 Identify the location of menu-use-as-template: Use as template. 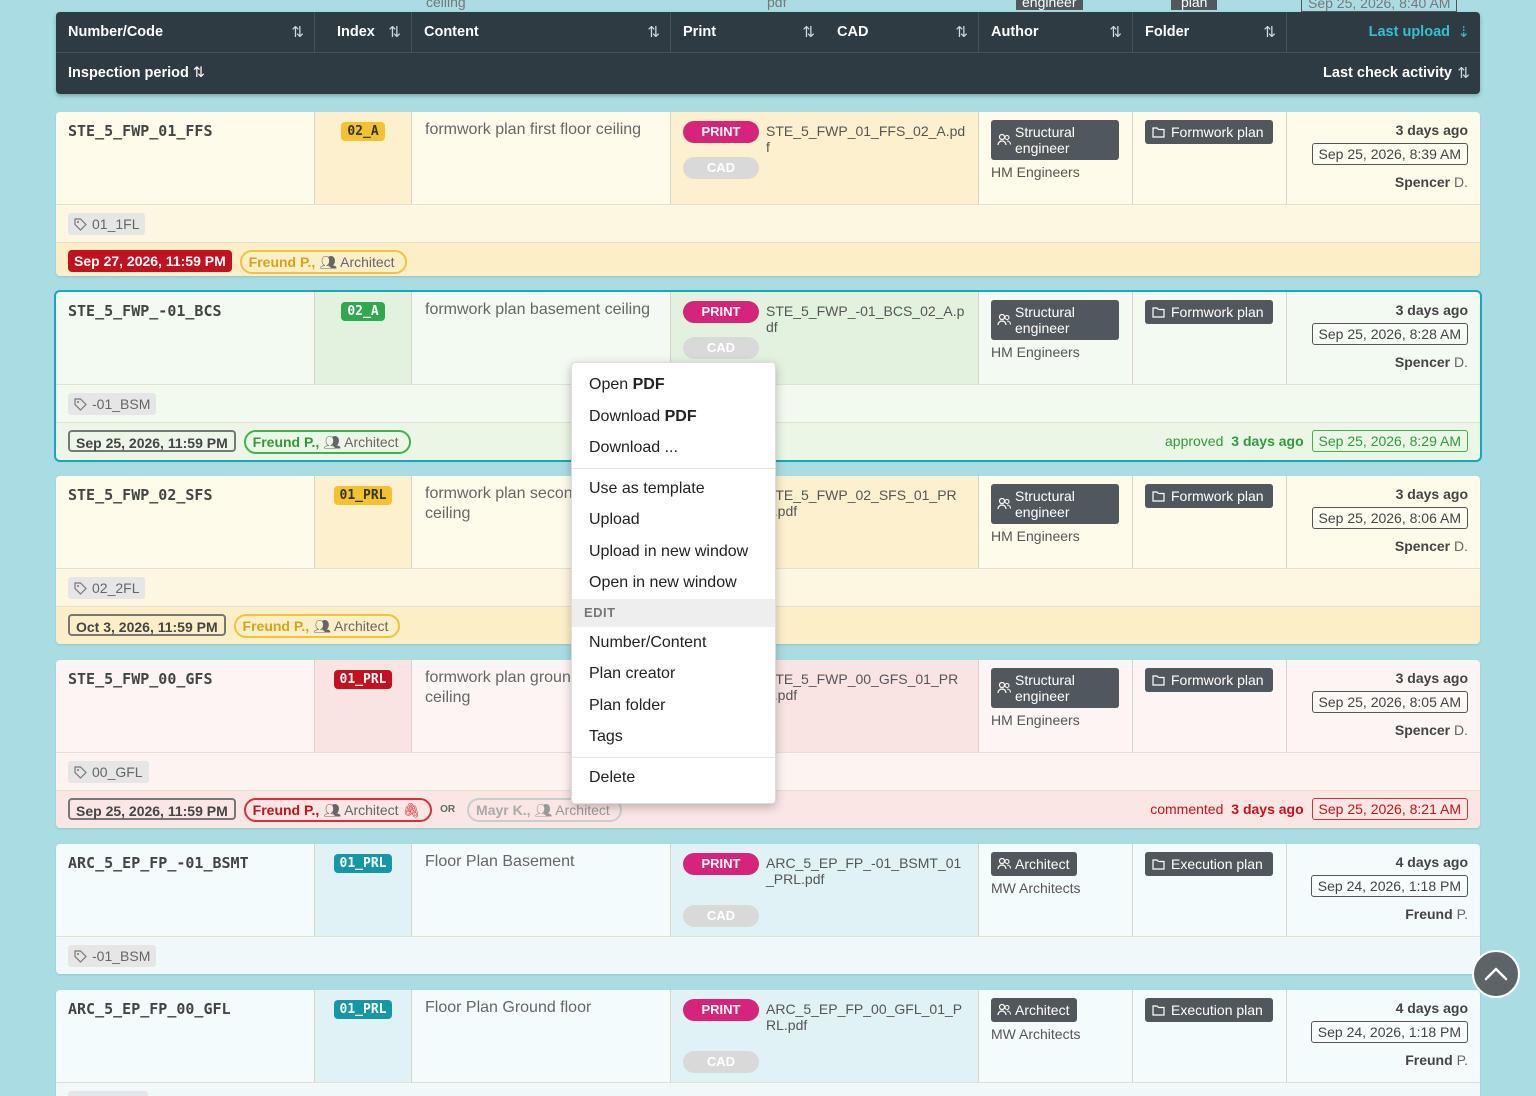
(673, 489).